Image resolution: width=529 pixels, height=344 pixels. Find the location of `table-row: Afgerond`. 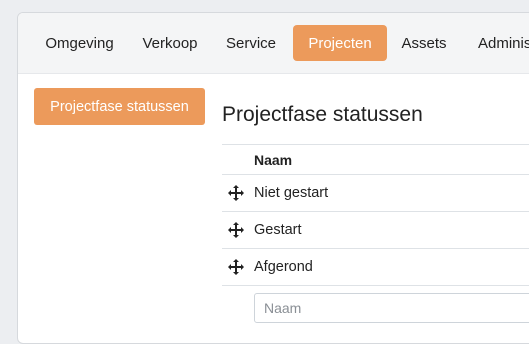

table-row: Afgerond is located at coordinates (375, 267).